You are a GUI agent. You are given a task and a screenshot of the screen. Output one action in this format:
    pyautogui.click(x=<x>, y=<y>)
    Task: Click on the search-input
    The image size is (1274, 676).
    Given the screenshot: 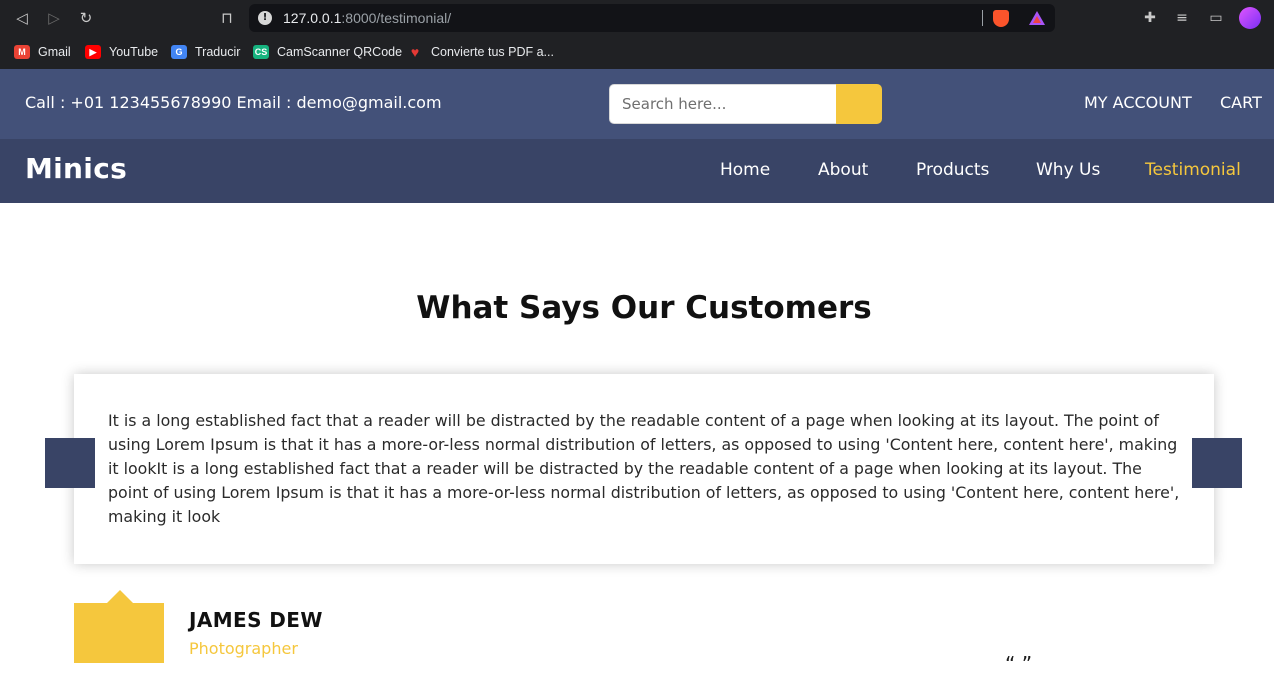 What is the action you would take?
    pyautogui.click(x=723, y=104)
    